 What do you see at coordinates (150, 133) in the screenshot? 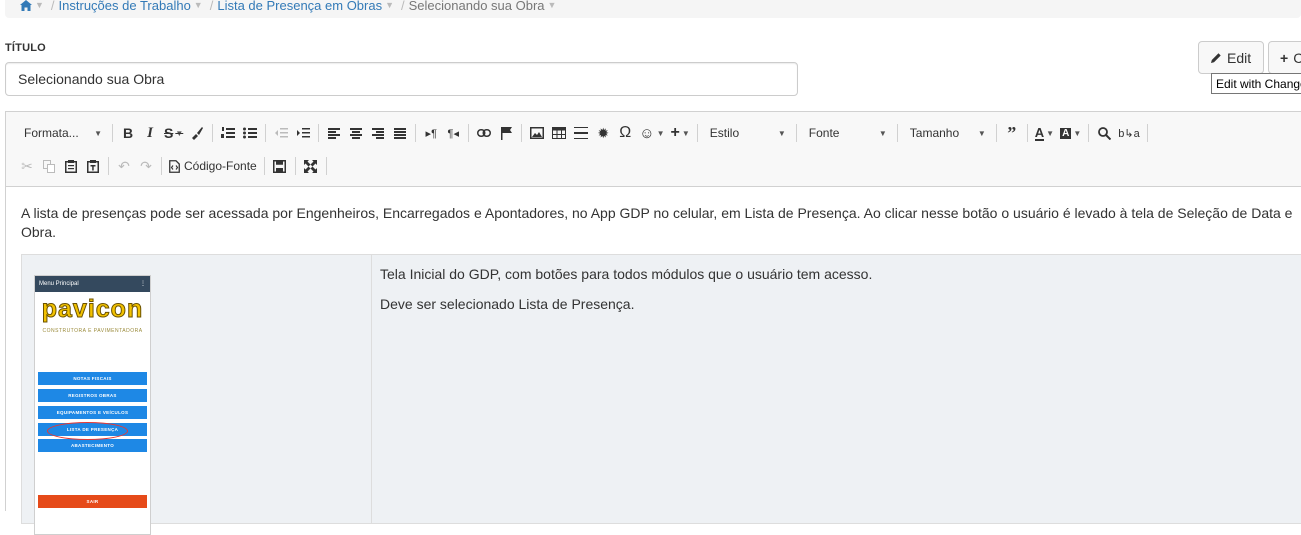
I see `italic-icon: I` at bounding box center [150, 133].